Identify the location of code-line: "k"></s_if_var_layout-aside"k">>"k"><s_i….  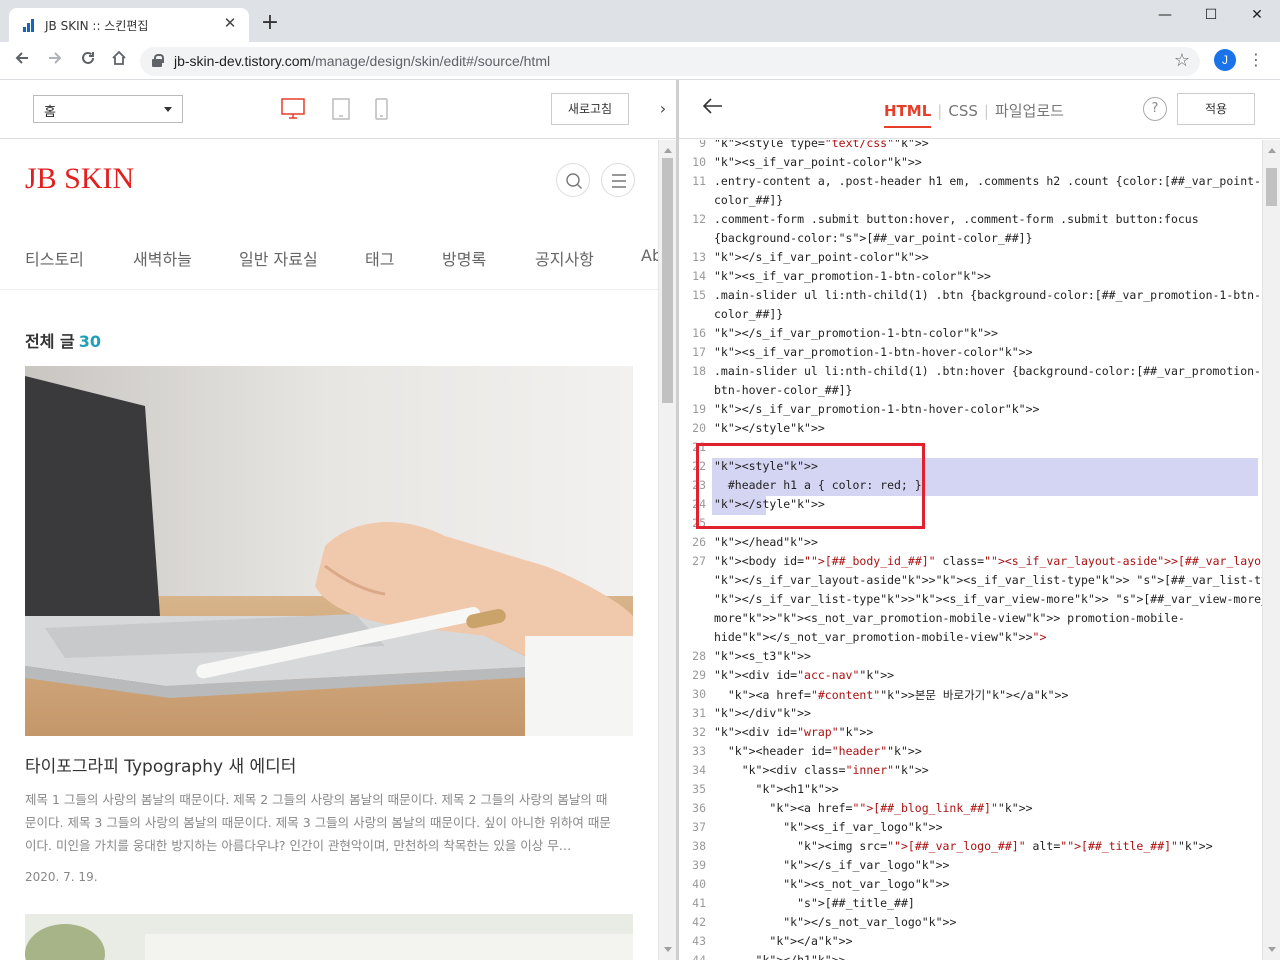
(970, 580).